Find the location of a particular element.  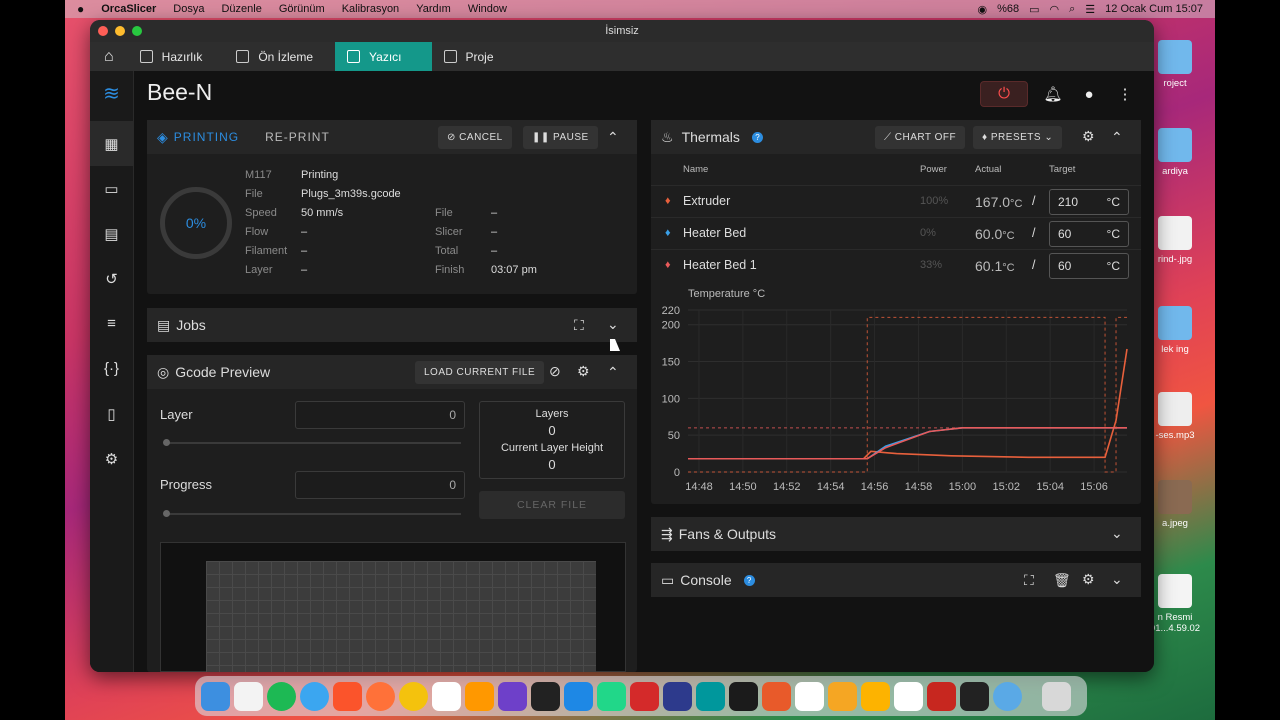

tune-nav-icon: ≡ is located at coordinates (111, 323).